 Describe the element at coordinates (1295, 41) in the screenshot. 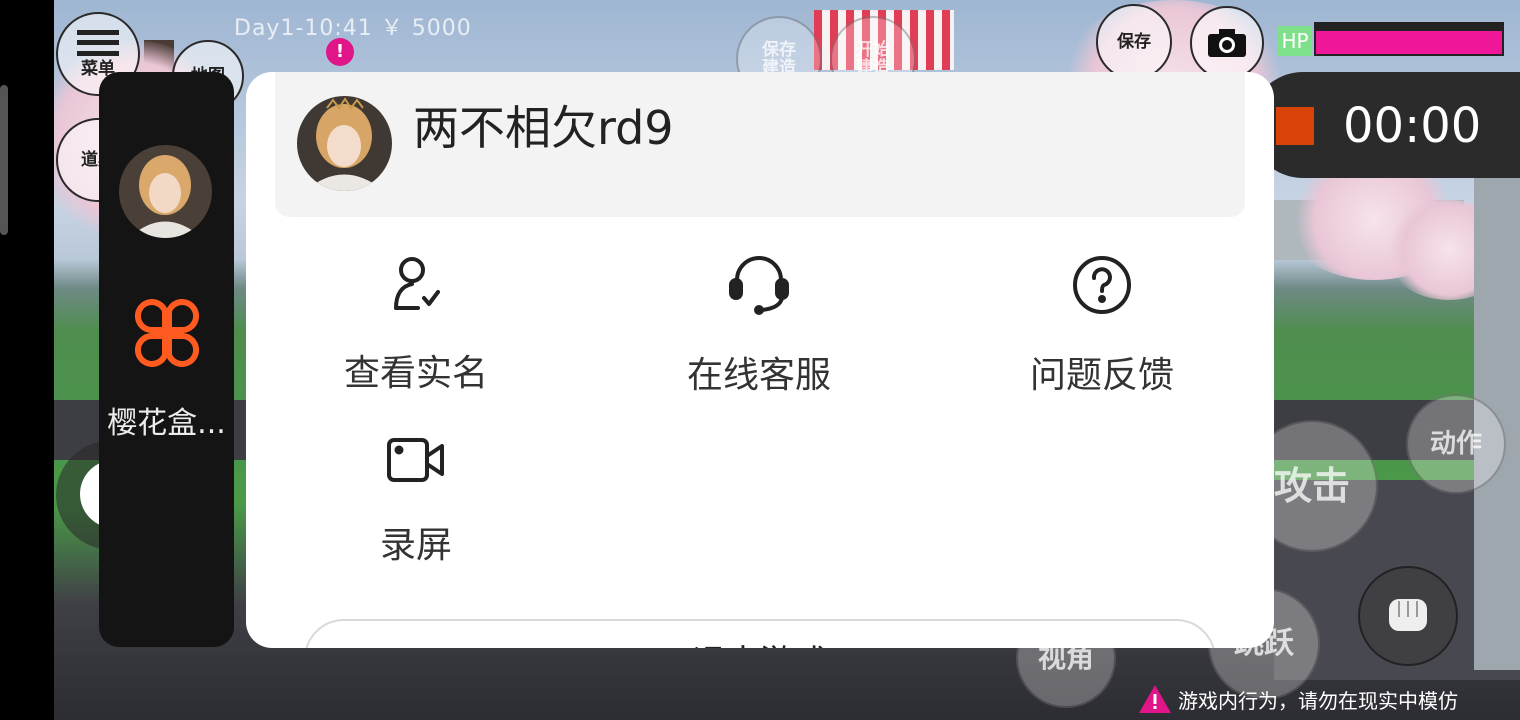

I see `health-label-icon: HP` at that location.